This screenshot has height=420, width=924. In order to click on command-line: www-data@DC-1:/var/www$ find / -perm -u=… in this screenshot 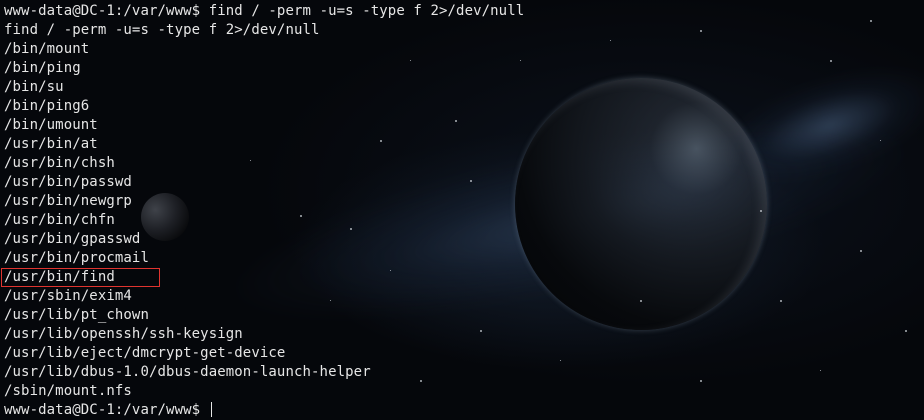, I will do `click(464, 11)`.